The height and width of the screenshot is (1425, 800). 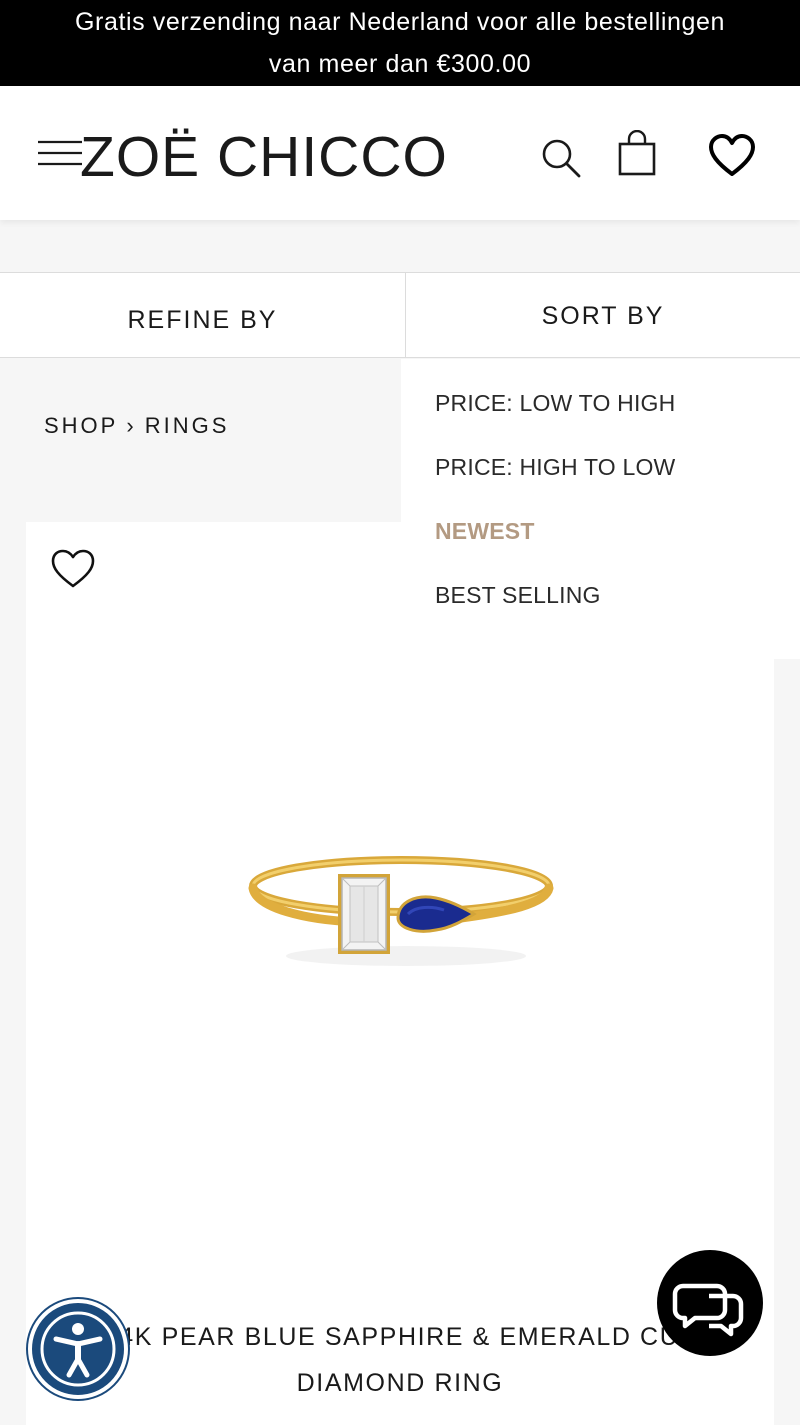 What do you see at coordinates (603, 315) in the screenshot?
I see `sort-by-button: SORT BY` at bounding box center [603, 315].